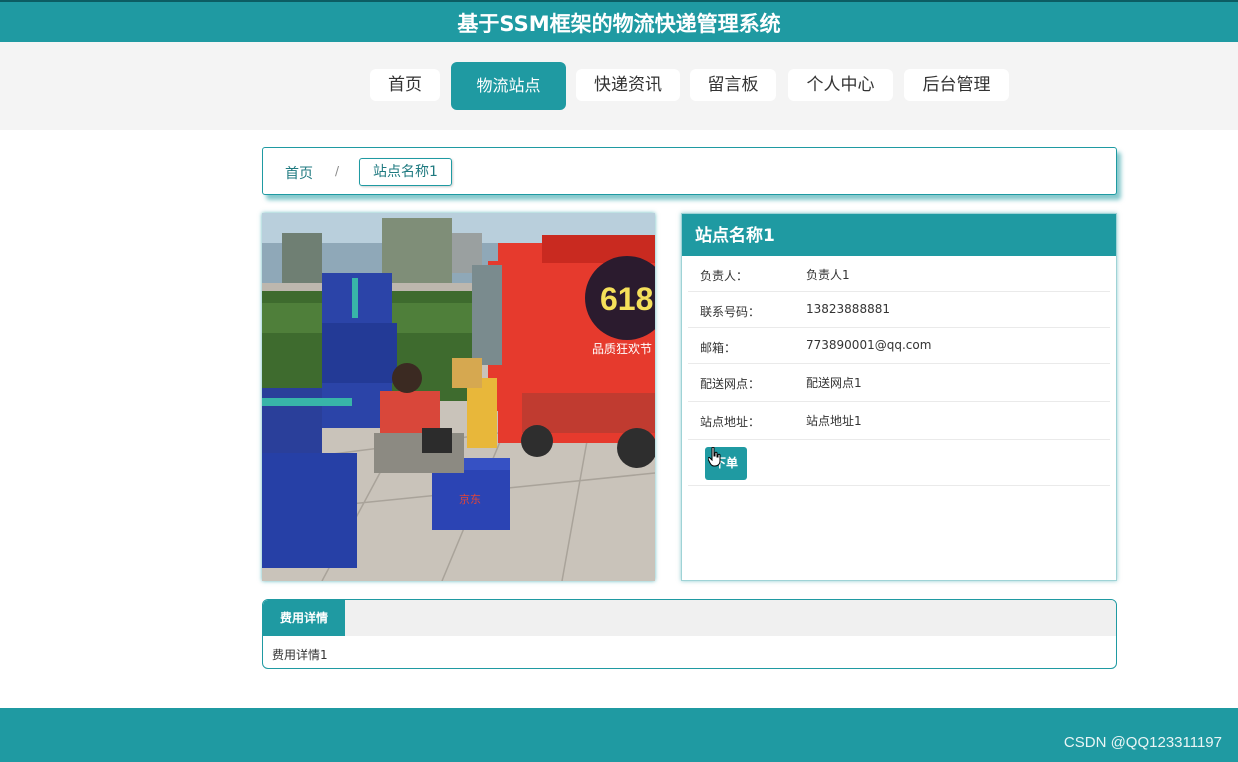 The image size is (1238, 762). What do you see at coordinates (956, 85) in the screenshot?
I see `nav-admin: 后台管理` at bounding box center [956, 85].